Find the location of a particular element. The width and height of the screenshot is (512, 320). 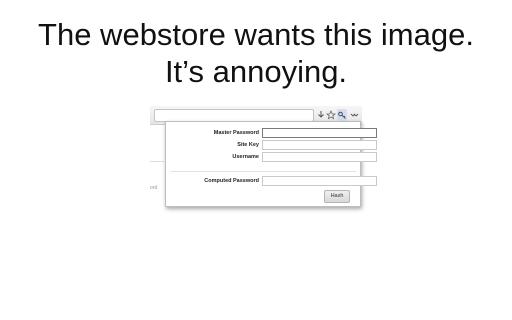

download-icon is located at coordinates (321, 115).